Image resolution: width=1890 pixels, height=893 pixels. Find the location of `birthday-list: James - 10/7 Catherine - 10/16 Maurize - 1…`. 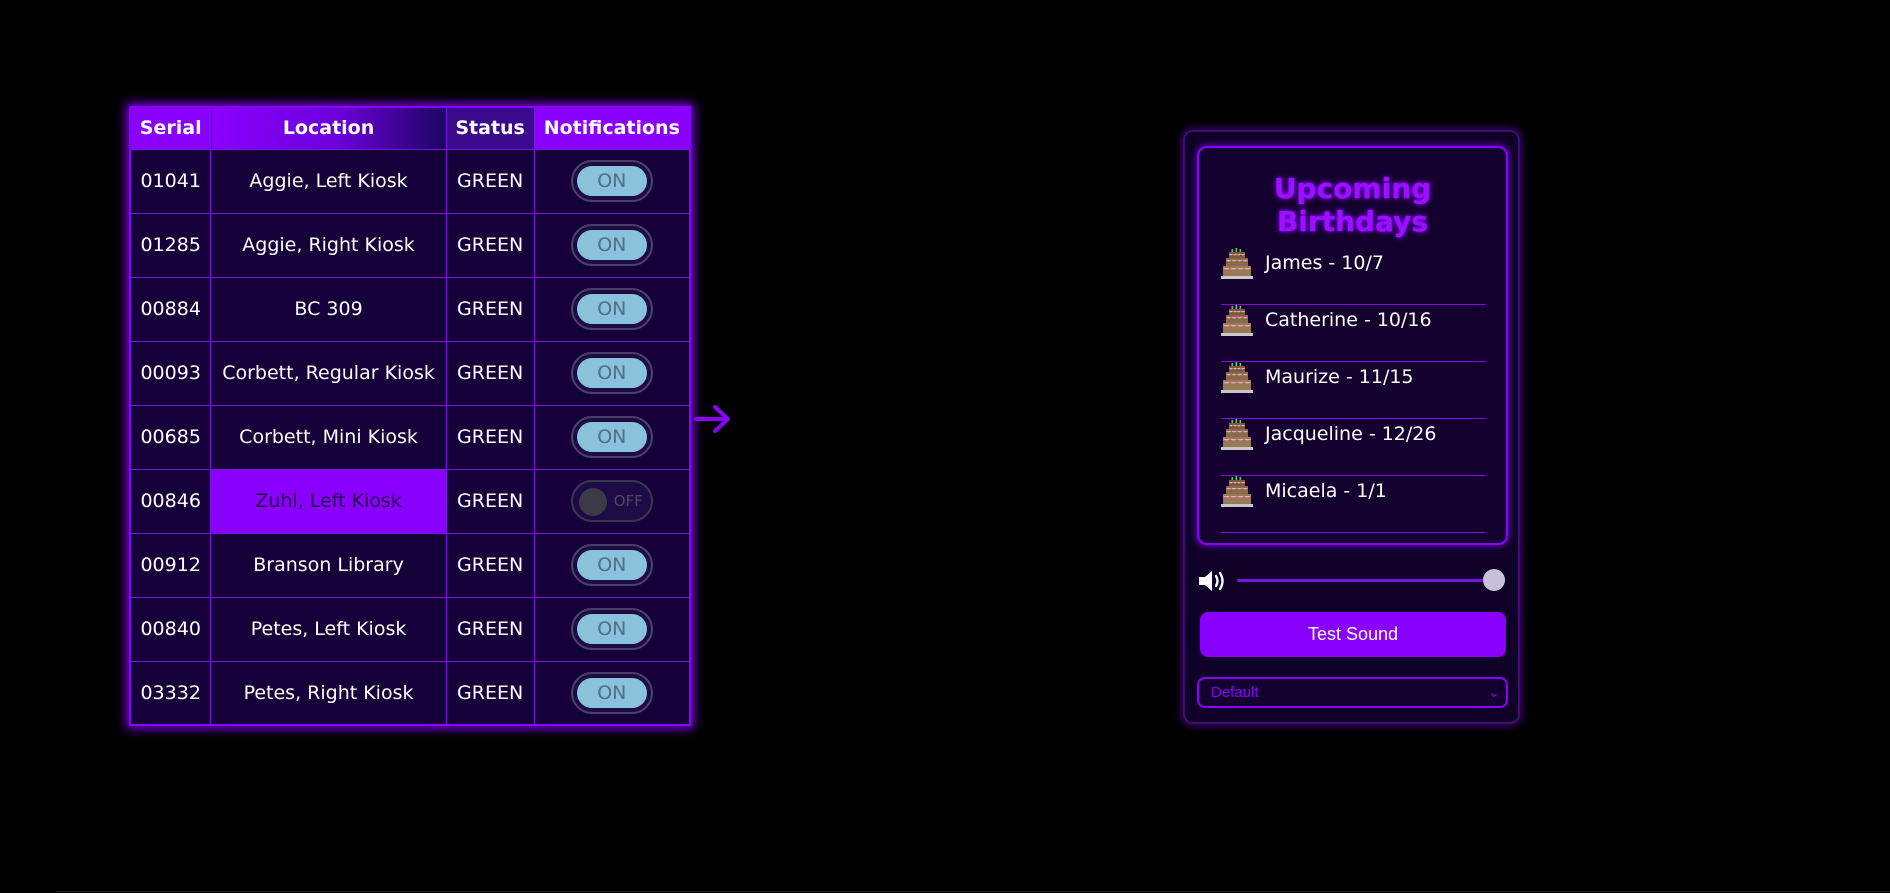

birthday-list: James - 10/7 Catherine - 10/16 Maurize - 1… is located at coordinates (1353, 390).